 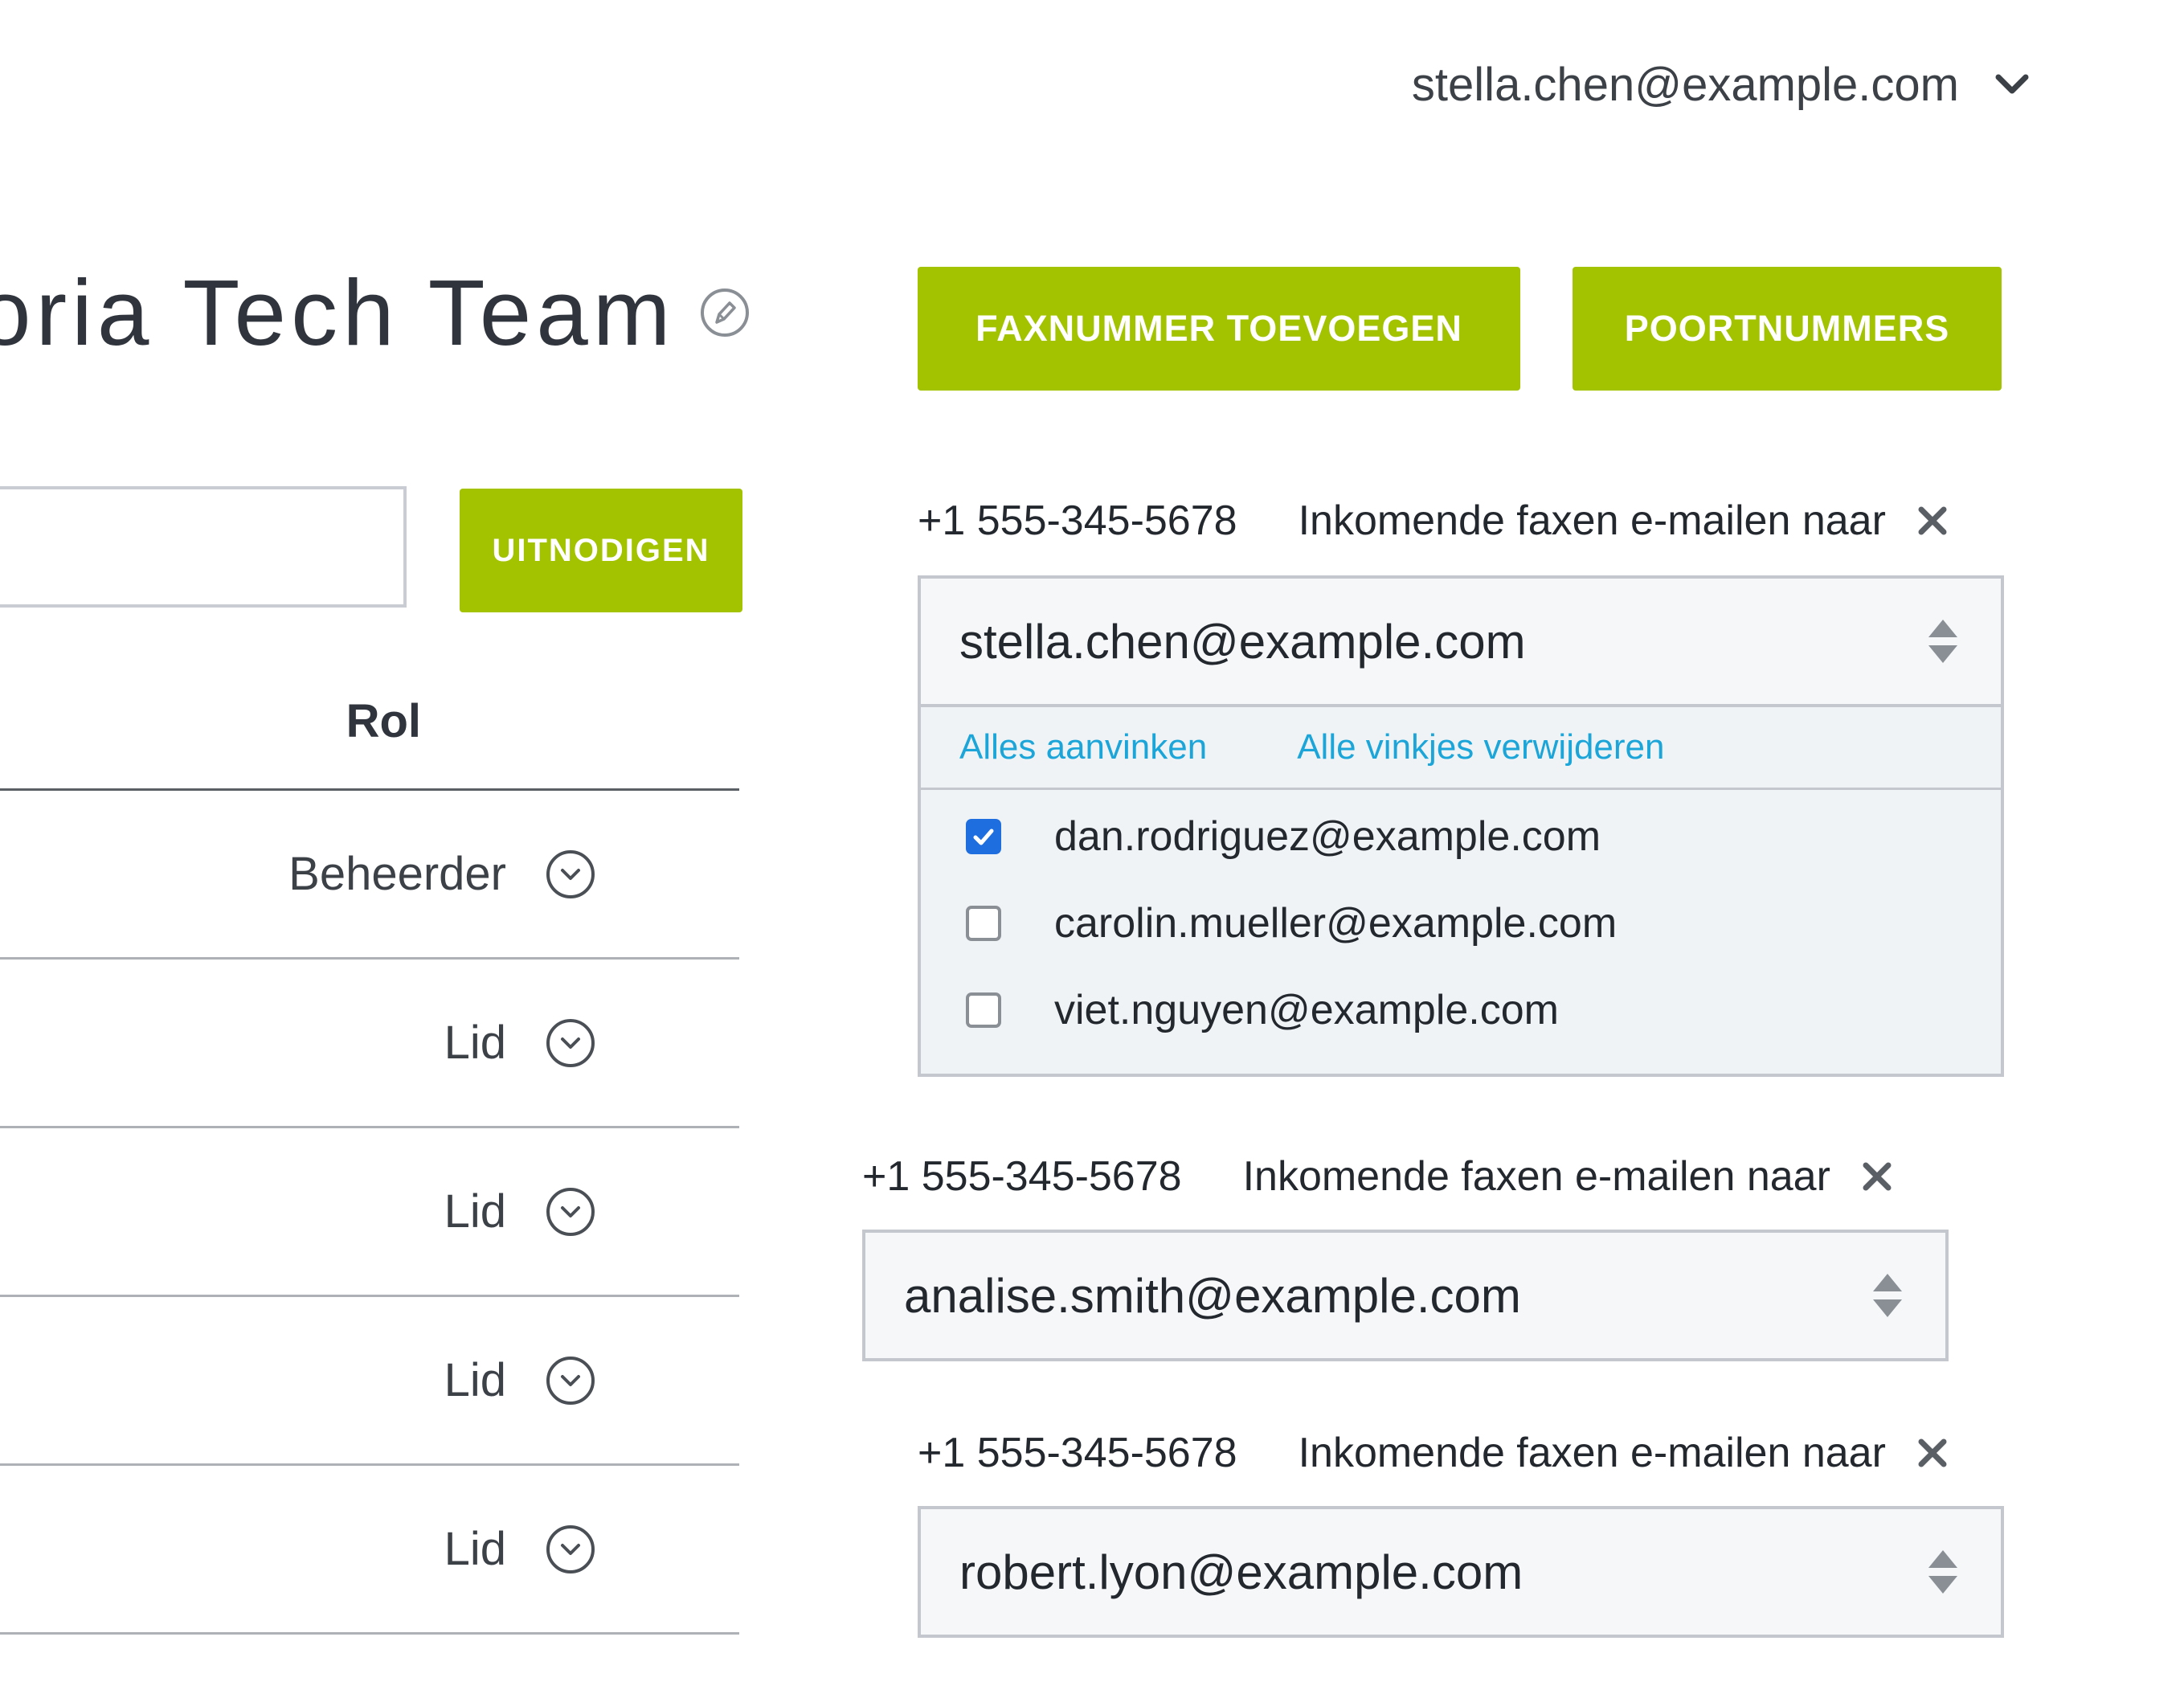 I want to click on checkmark-icon, so click(x=983, y=837).